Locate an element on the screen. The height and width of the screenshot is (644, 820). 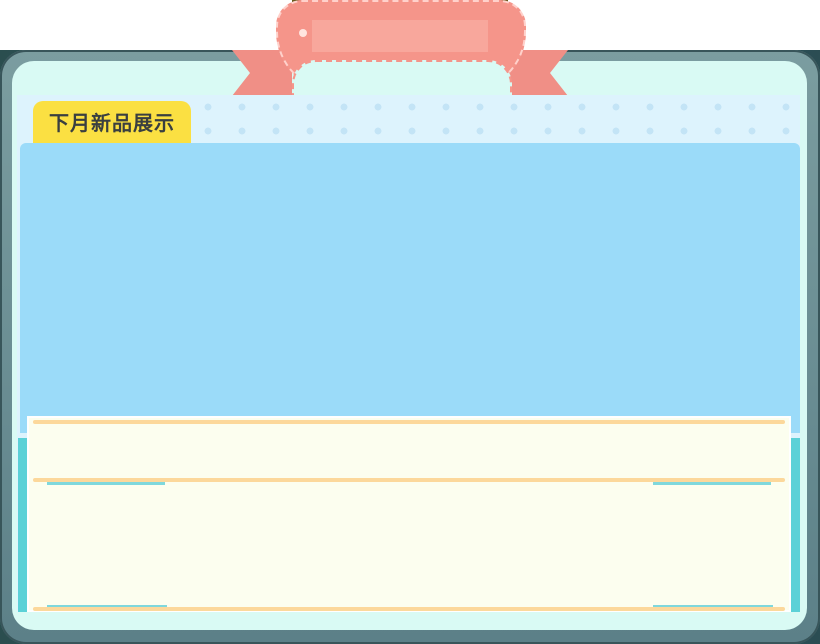
section-title-tab: 下月新品展示 is located at coordinates (112, 123).